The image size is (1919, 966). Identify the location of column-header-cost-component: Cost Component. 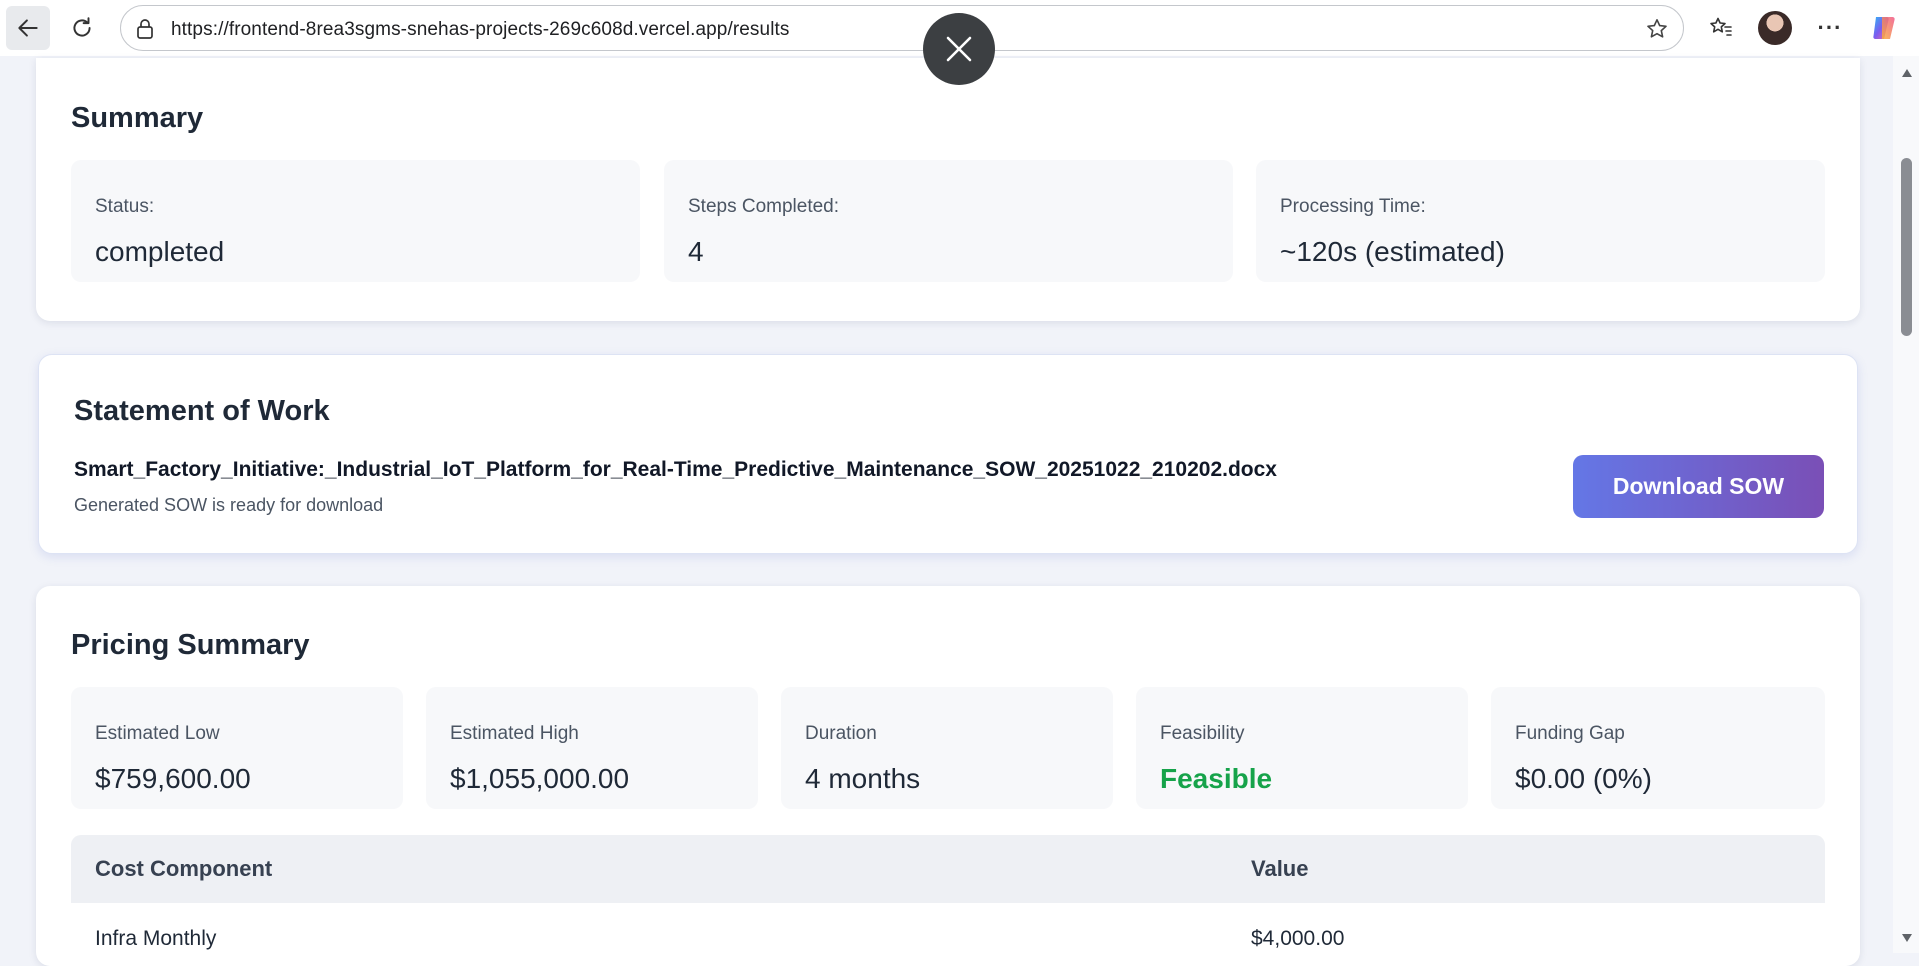
(184, 868).